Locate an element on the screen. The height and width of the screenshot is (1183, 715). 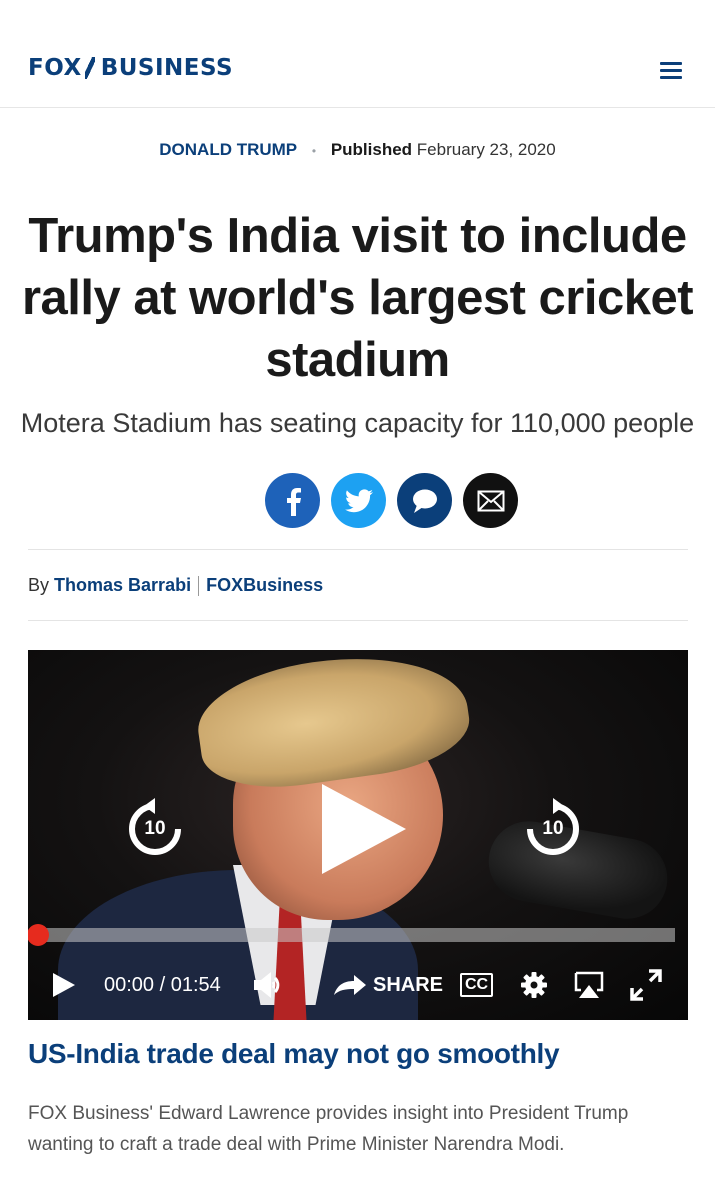
divider-bottom is located at coordinates (358, 620).